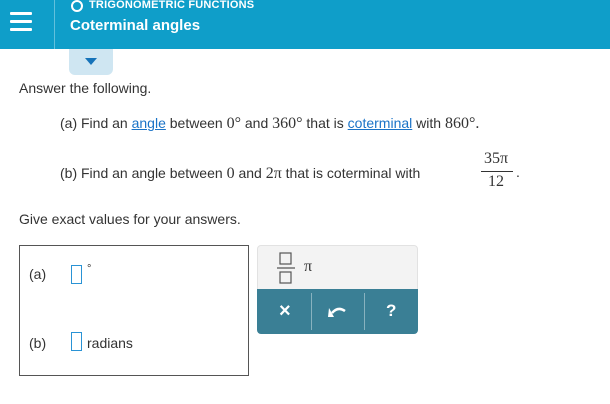 Image resolution: width=610 pixels, height=404 pixels. I want to click on intro-text: Answer the following., so click(85, 88).